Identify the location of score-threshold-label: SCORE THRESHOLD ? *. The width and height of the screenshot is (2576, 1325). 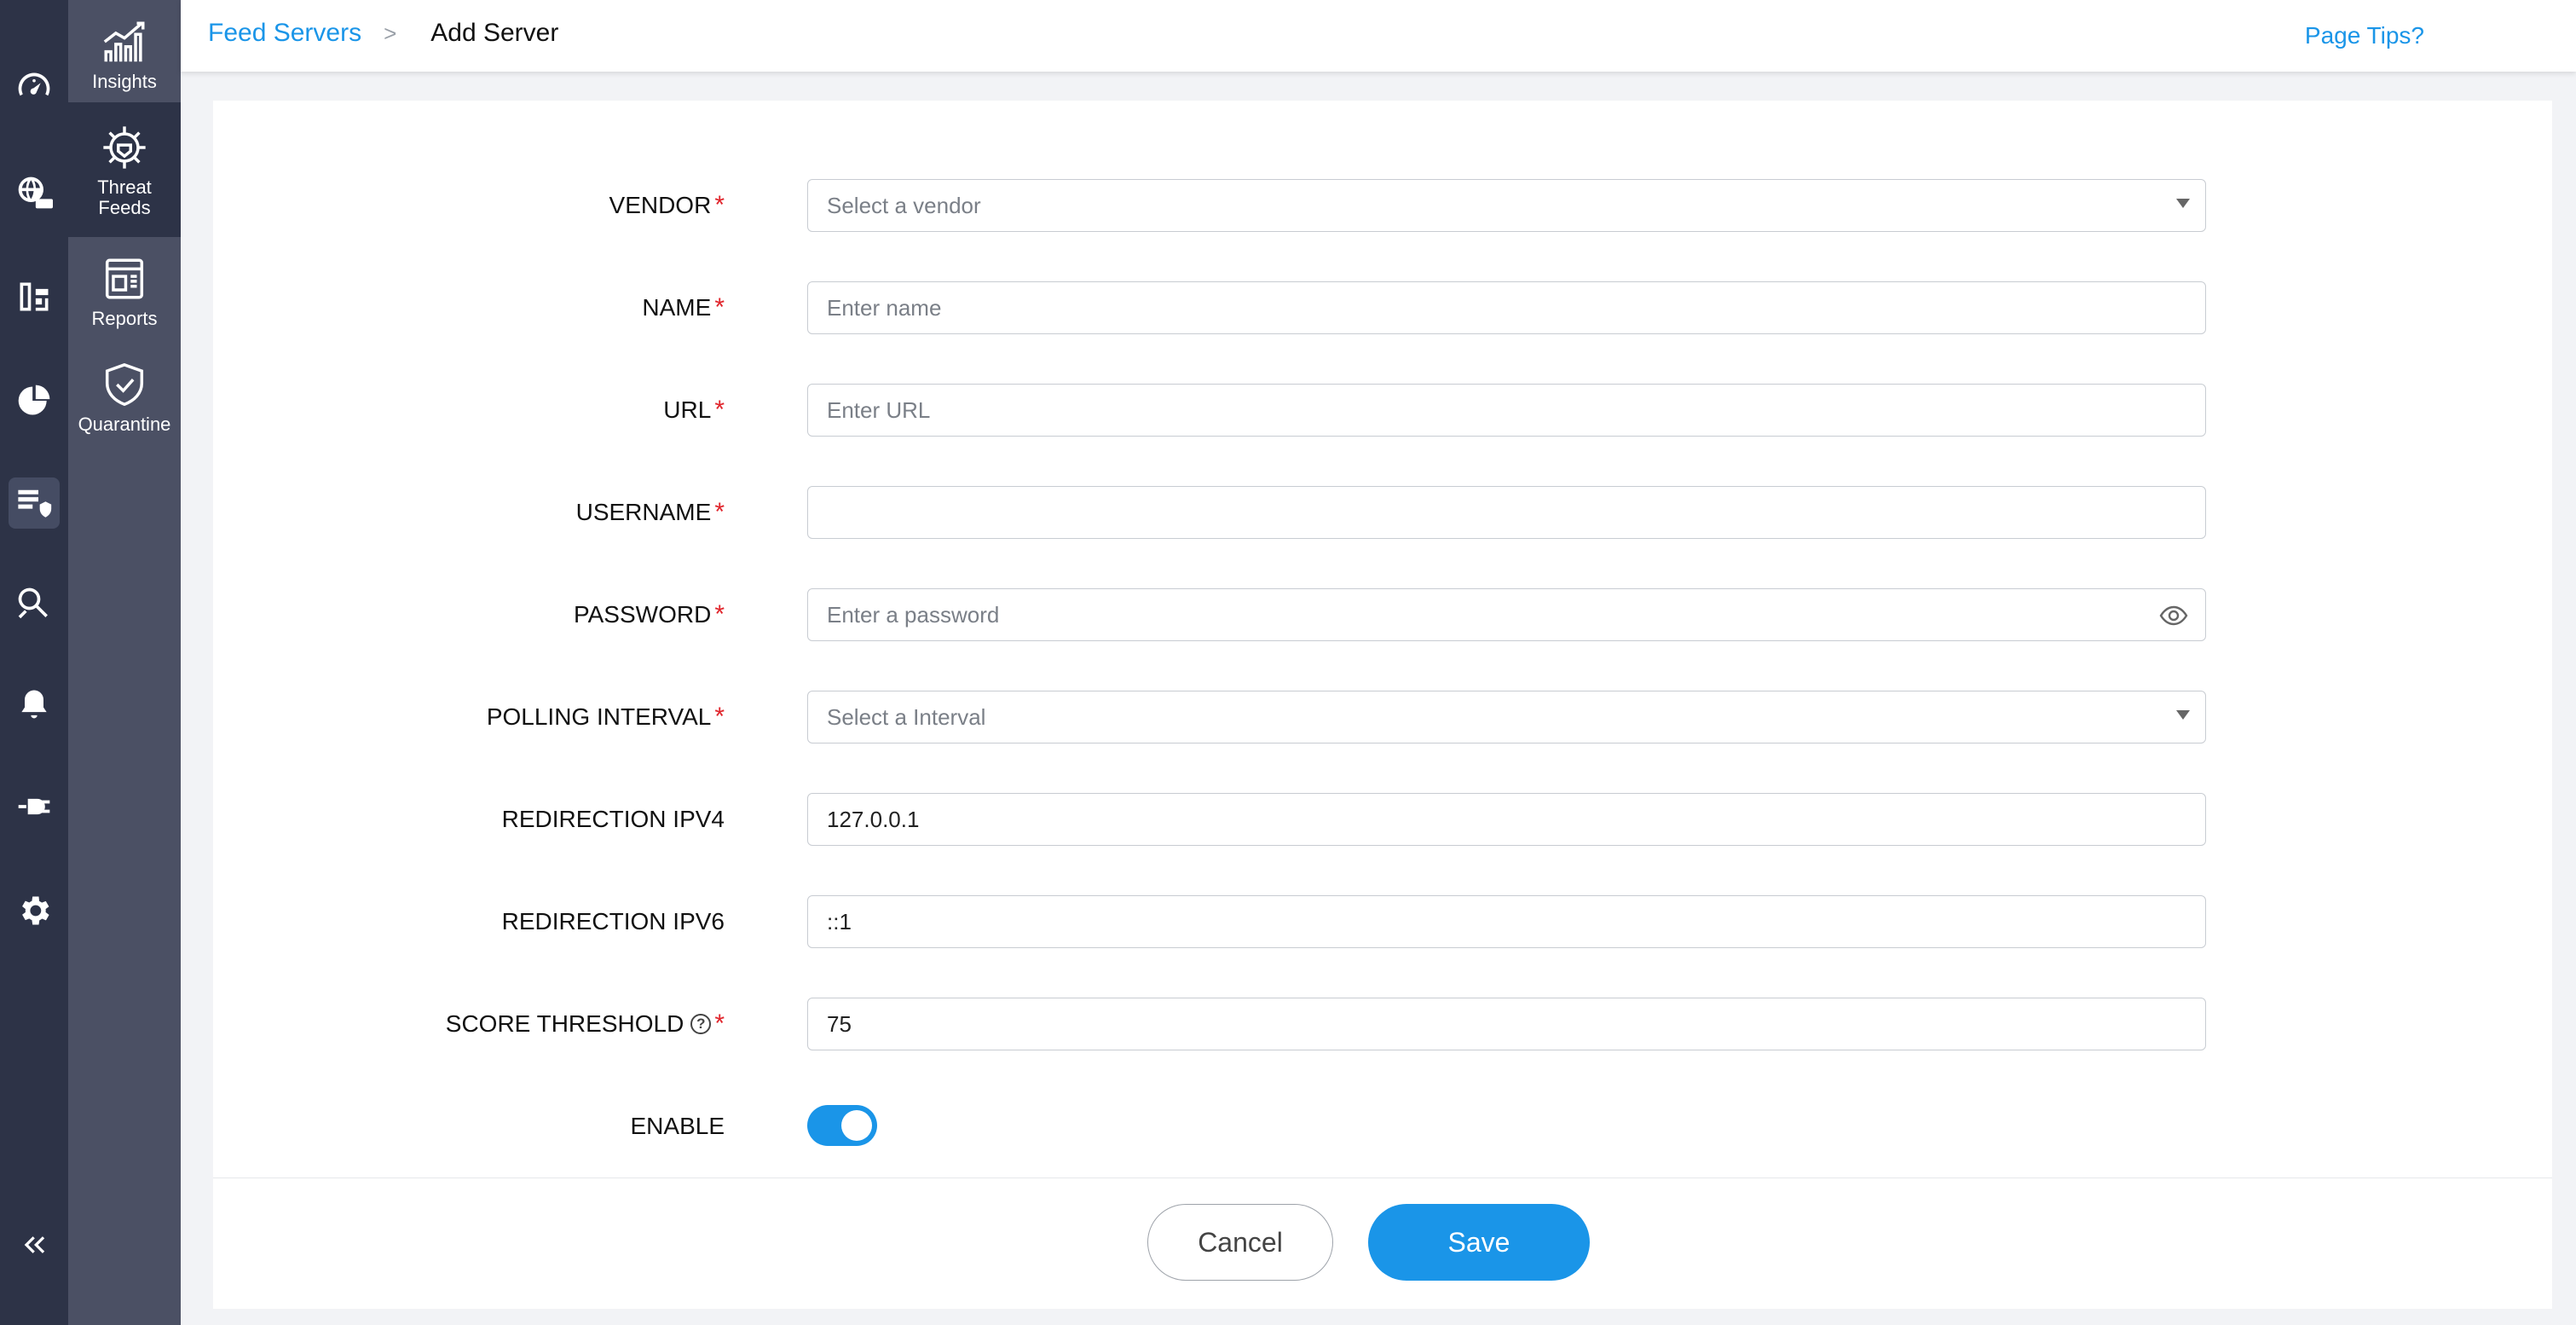
(585, 1024).